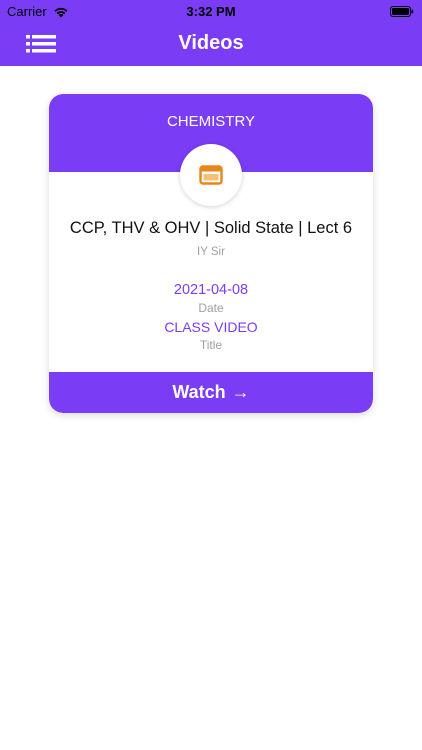  Describe the element at coordinates (211, 121) in the screenshot. I see `subject-label: CHEMISTRY` at that location.